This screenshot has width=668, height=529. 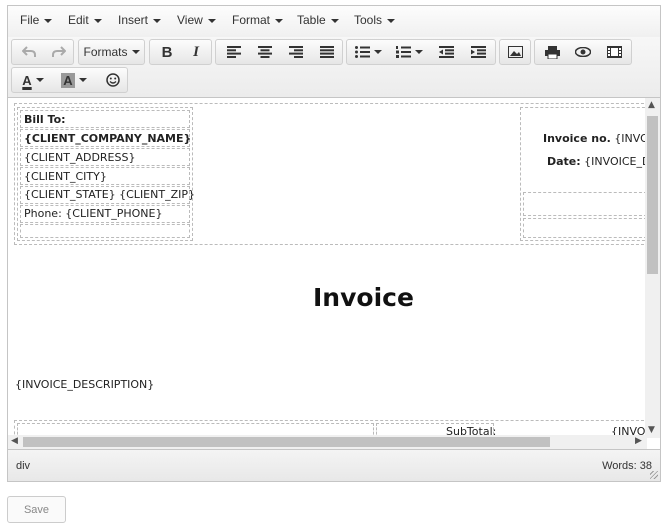 I want to click on history-group, so click(x=42, y=52).